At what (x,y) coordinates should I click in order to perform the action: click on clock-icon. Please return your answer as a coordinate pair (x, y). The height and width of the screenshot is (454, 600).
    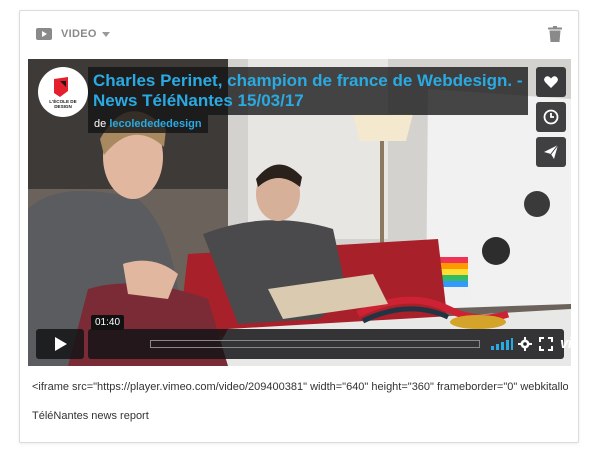
    Looking at the image, I should click on (551, 117).